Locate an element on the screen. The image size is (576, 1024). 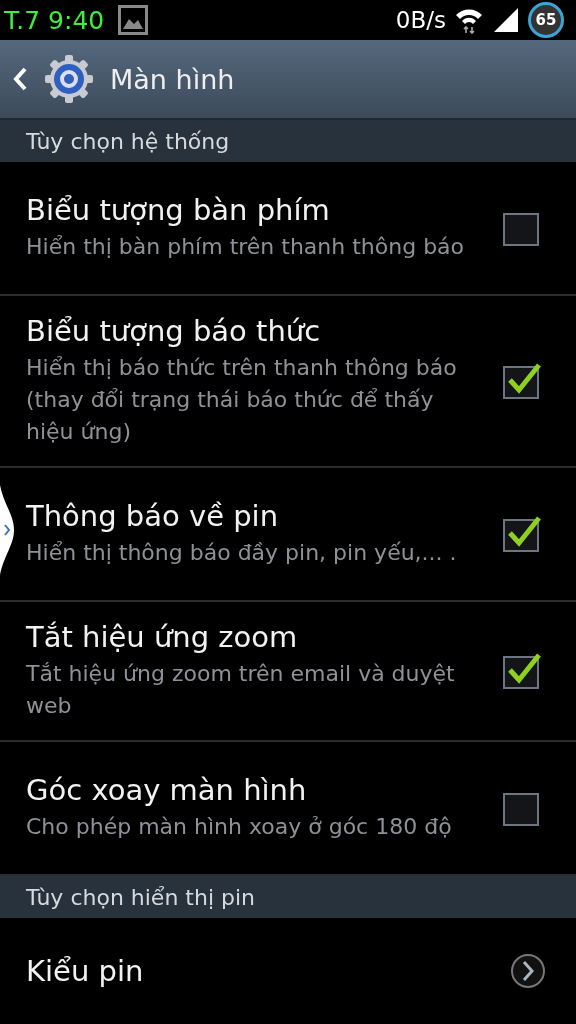
network-speed: 0B/s is located at coordinates (420, 20).